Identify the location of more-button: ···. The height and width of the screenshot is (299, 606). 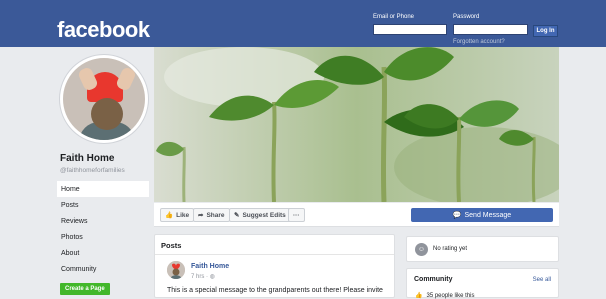
(296, 215).